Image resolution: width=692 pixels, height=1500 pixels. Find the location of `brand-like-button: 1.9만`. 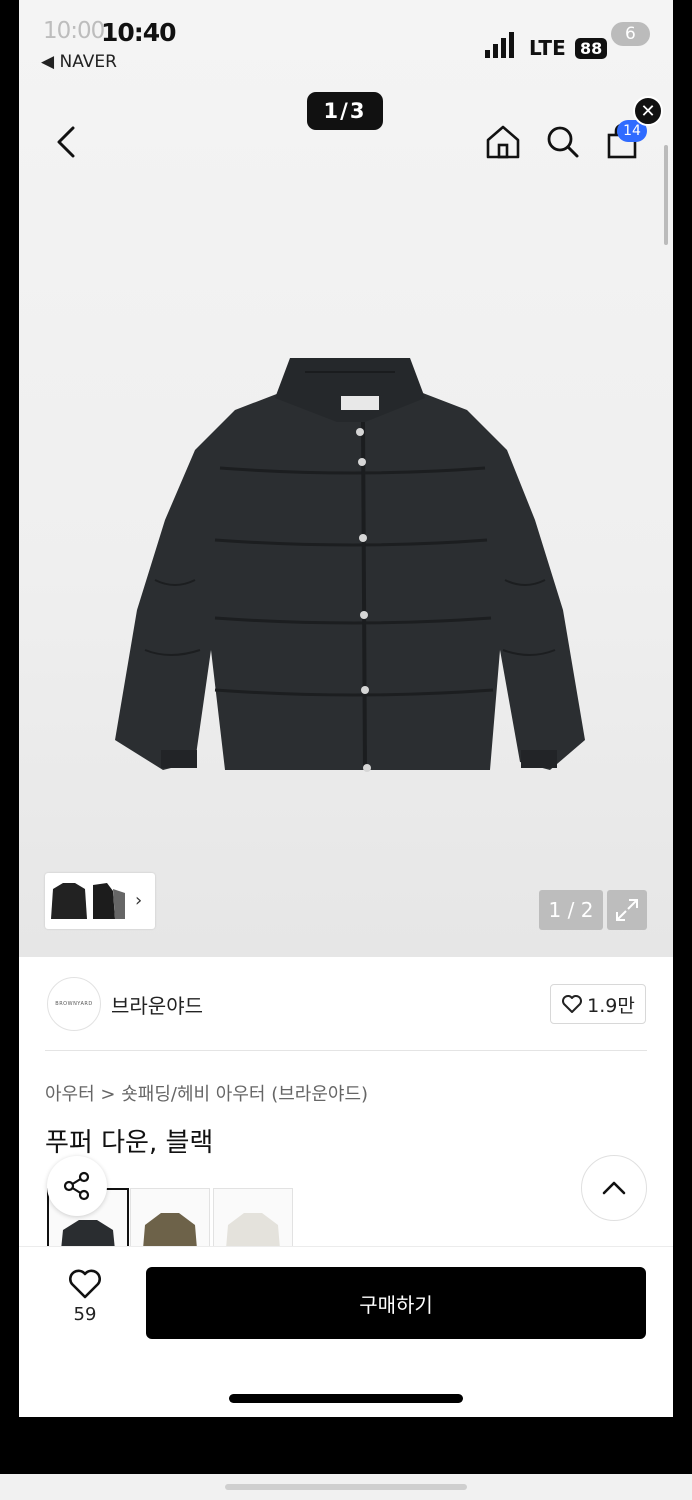

brand-like-button: 1.9만 is located at coordinates (598, 1004).